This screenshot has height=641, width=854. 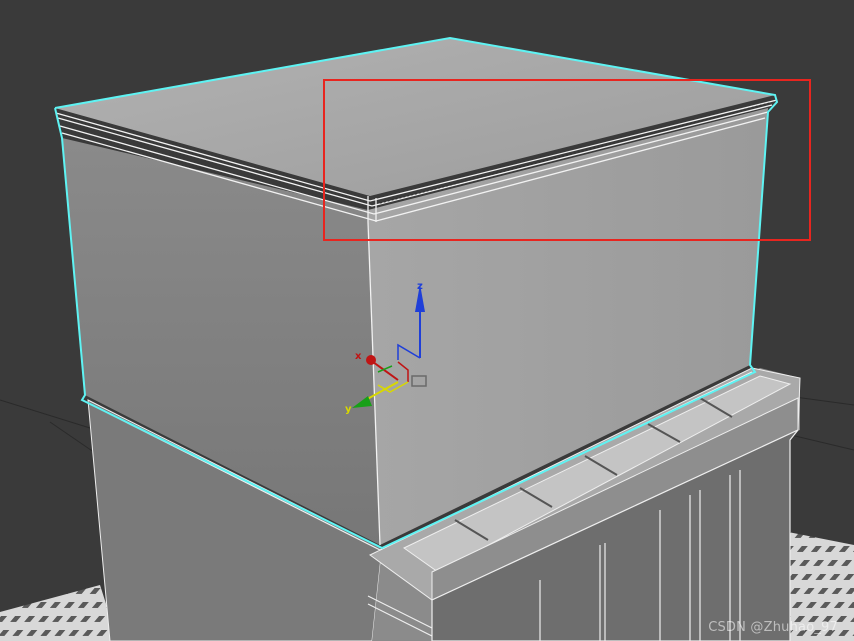 I want to click on x-axis-label: x, so click(x=358, y=356).